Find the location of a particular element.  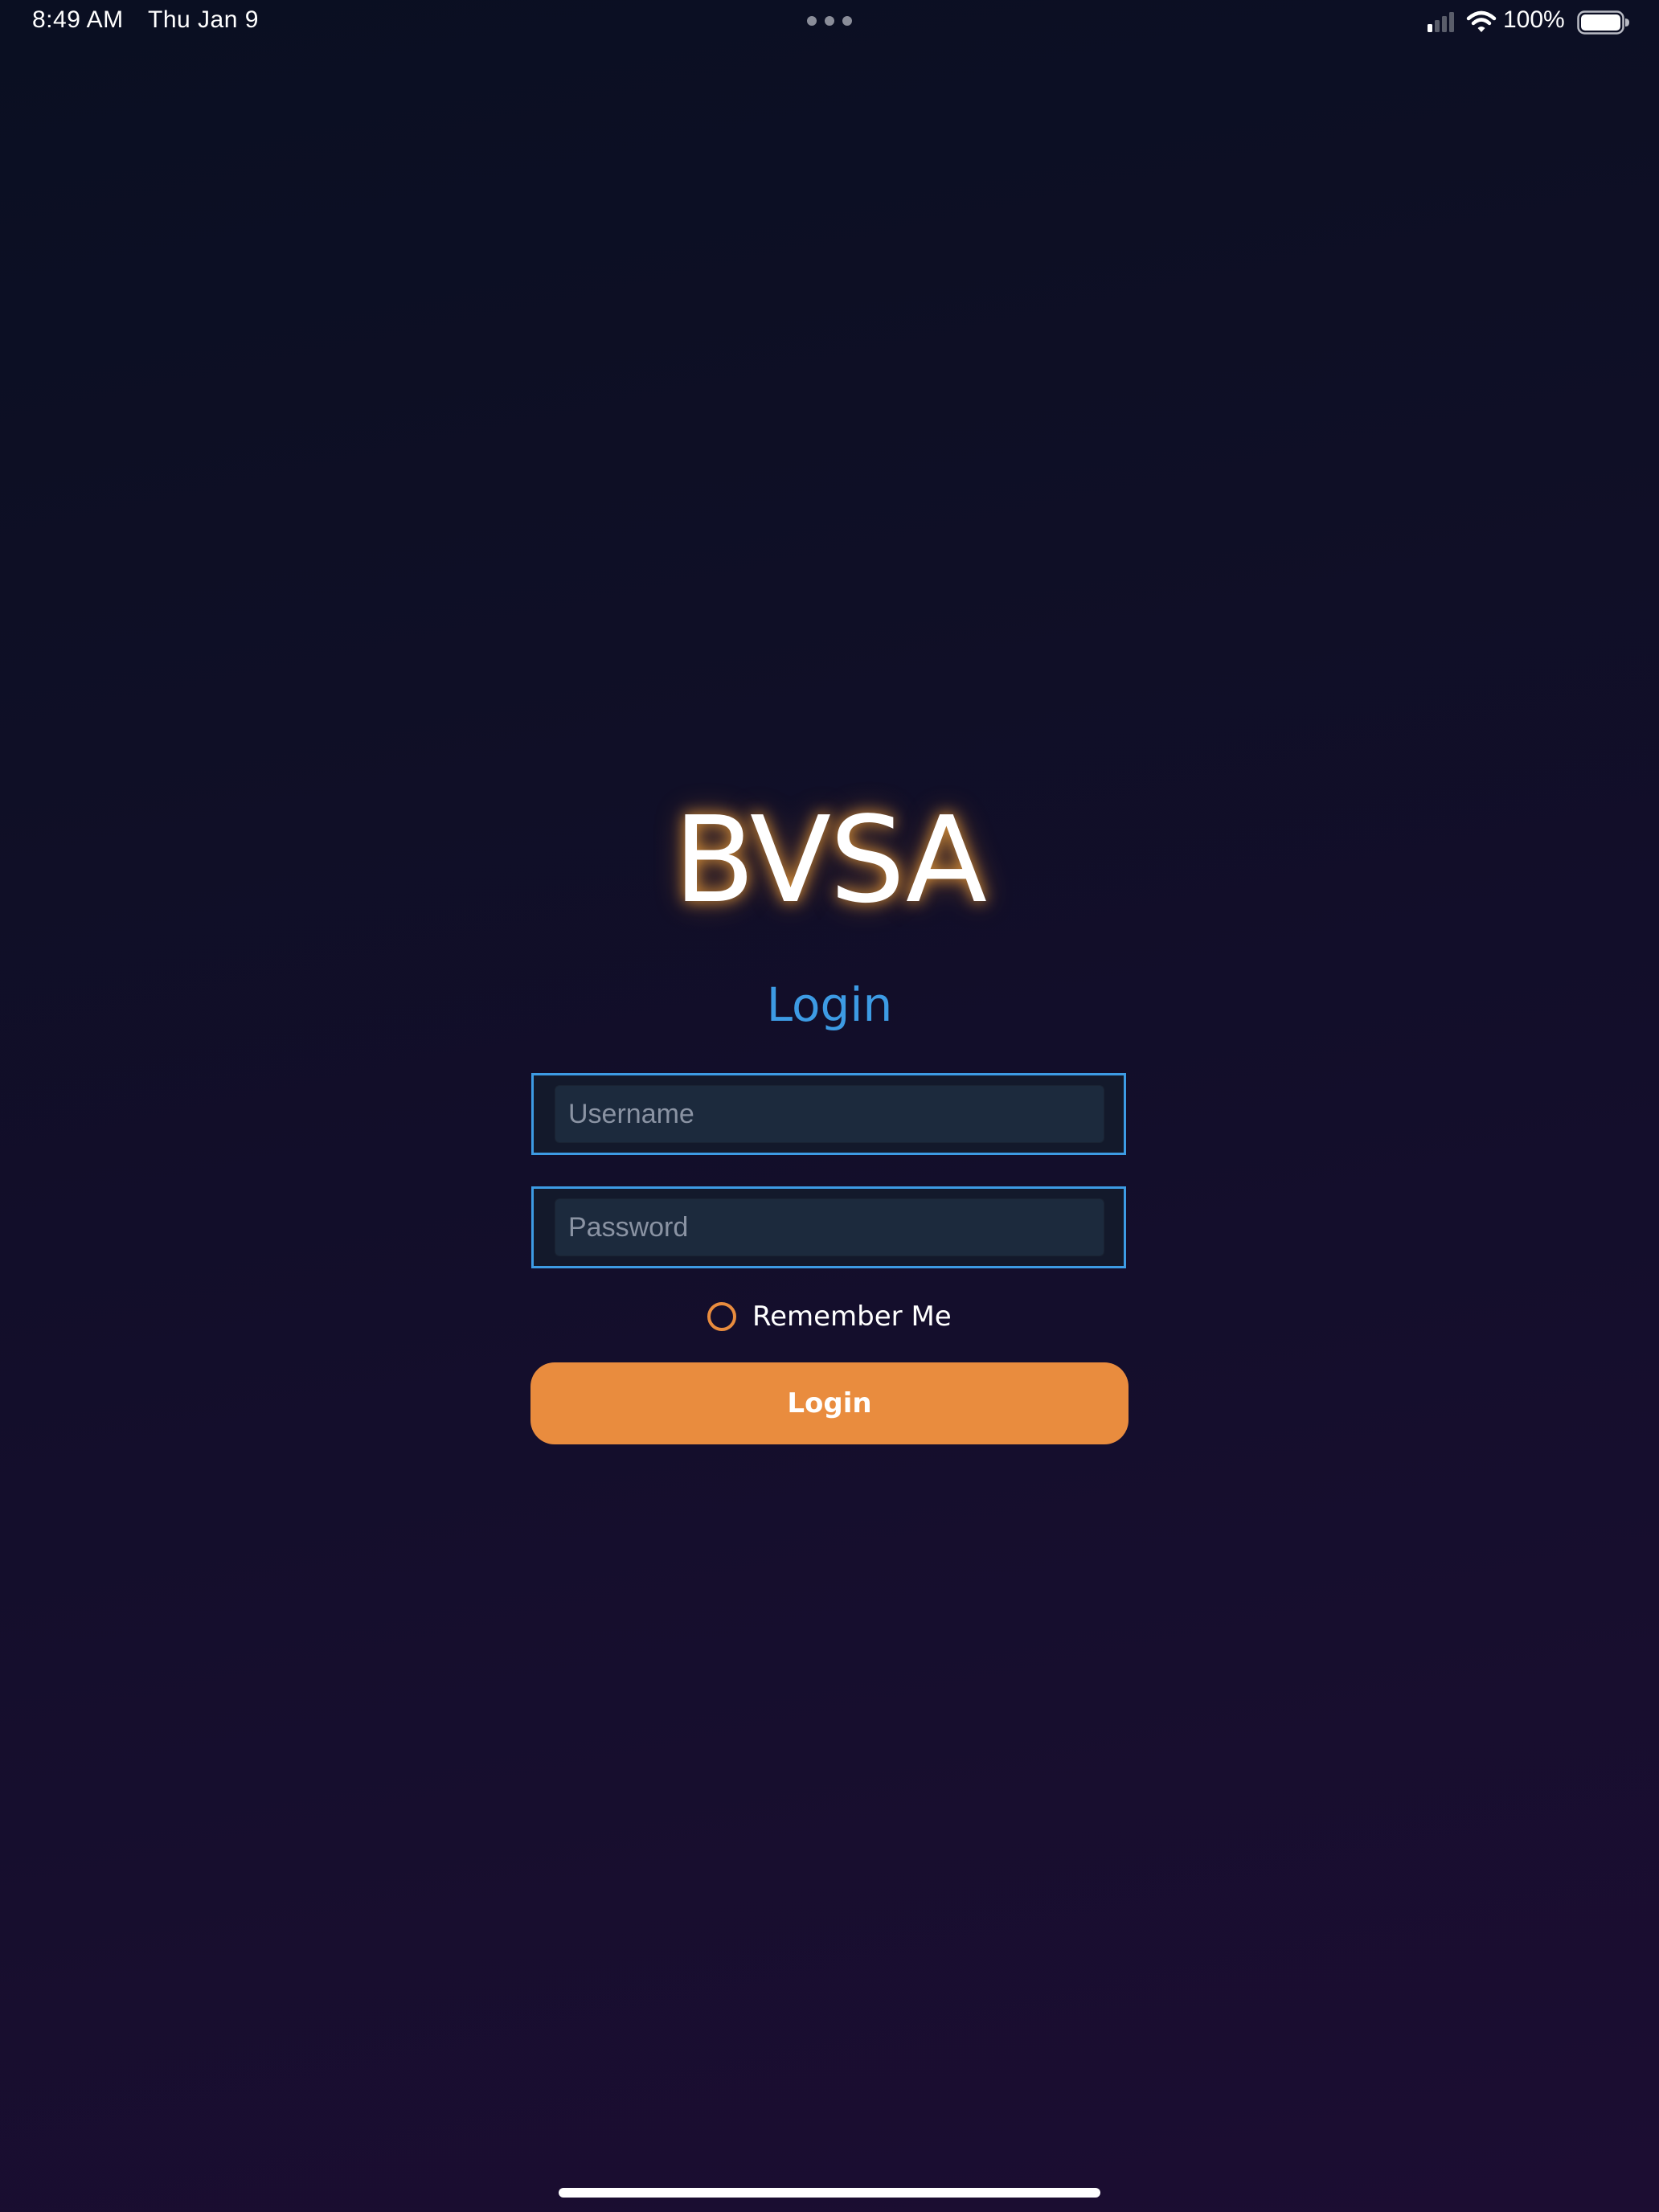

home-indicator is located at coordinates (829, 2193).